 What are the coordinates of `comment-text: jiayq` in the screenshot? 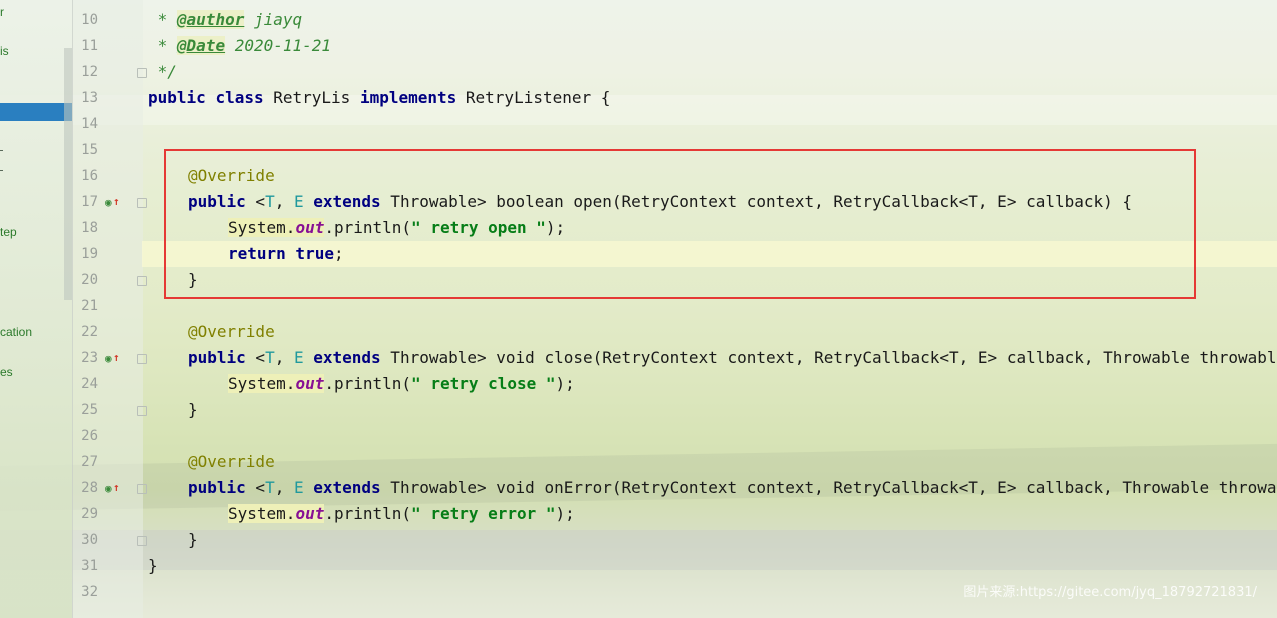 It's located at (273, 19).